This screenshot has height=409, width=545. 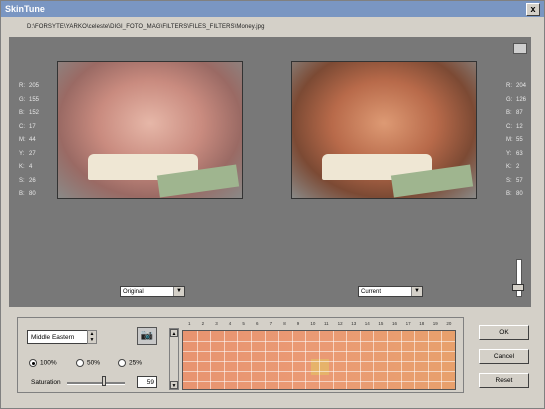 I want to click on radio-label: 100%, so click(x=48, y=363).